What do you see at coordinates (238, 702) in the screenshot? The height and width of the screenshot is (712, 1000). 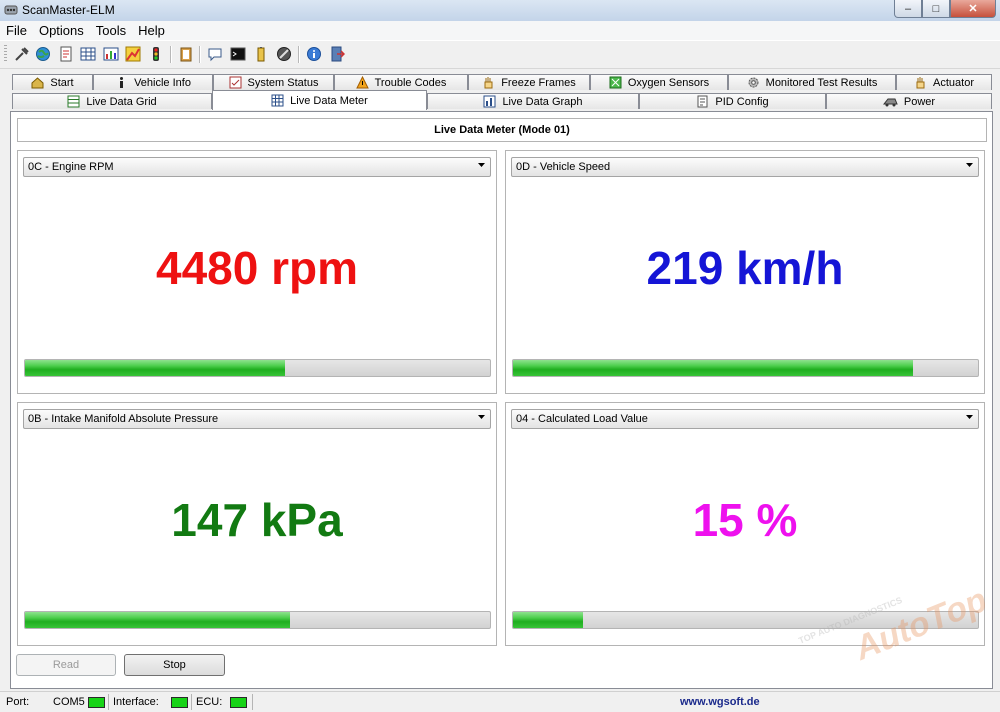 I see `ecu-led` at bounding box center [238, 702].